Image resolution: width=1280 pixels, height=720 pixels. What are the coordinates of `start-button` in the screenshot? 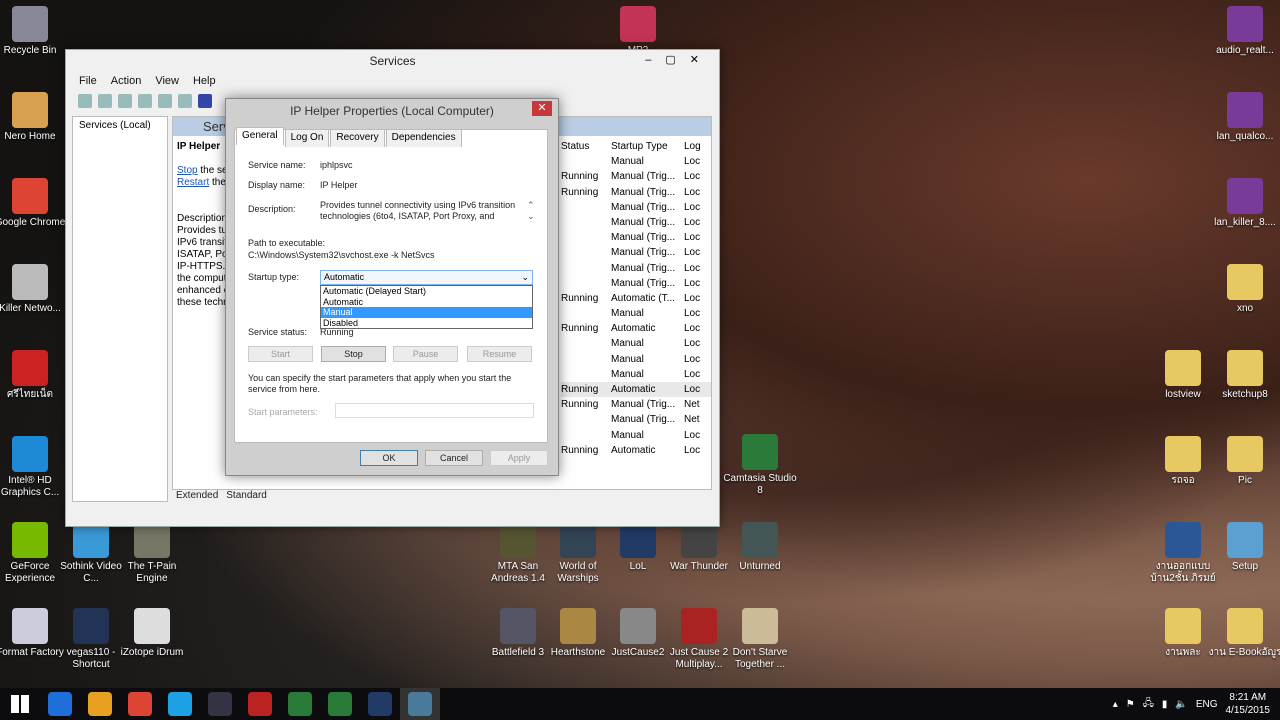 It's located at (20, 704).